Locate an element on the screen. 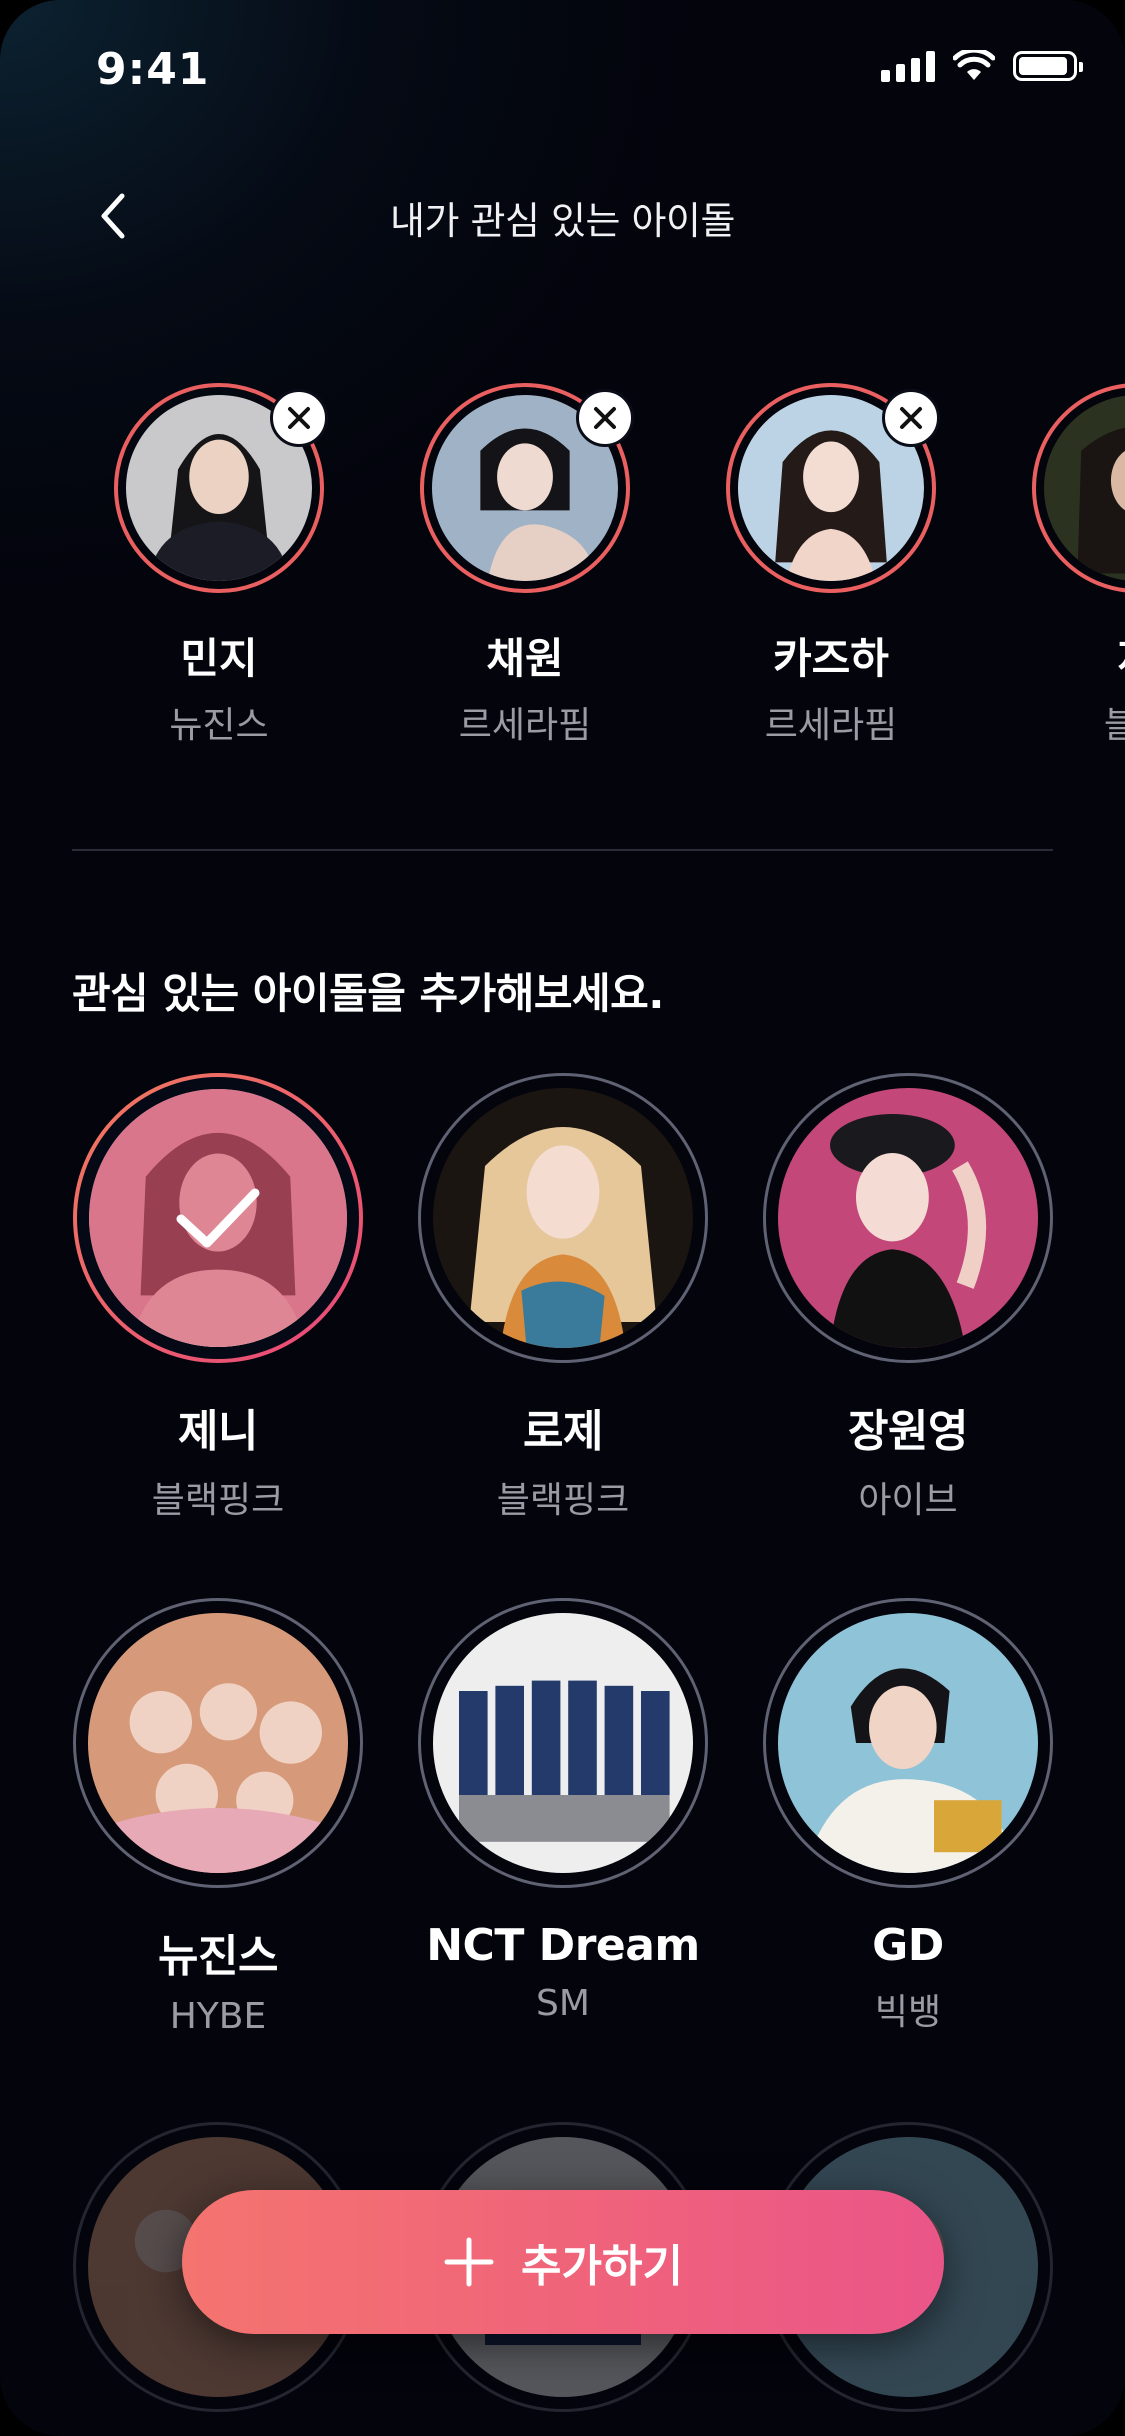 Image resolution: width=1125 pixels, height=2436 pixels. idol-card: NCT Dream SM is located at coordinates (563, 1811).